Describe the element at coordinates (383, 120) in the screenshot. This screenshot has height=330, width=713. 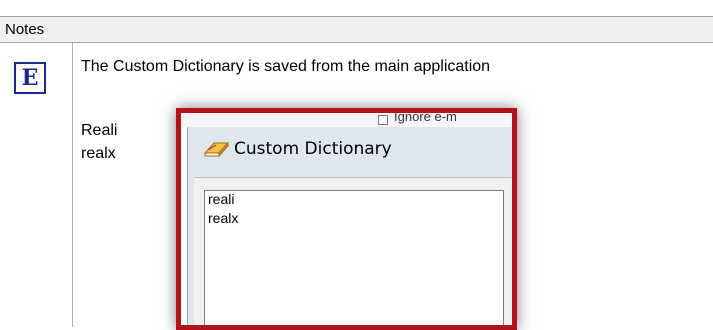
I see `ignore-email-checkbox` at that location.